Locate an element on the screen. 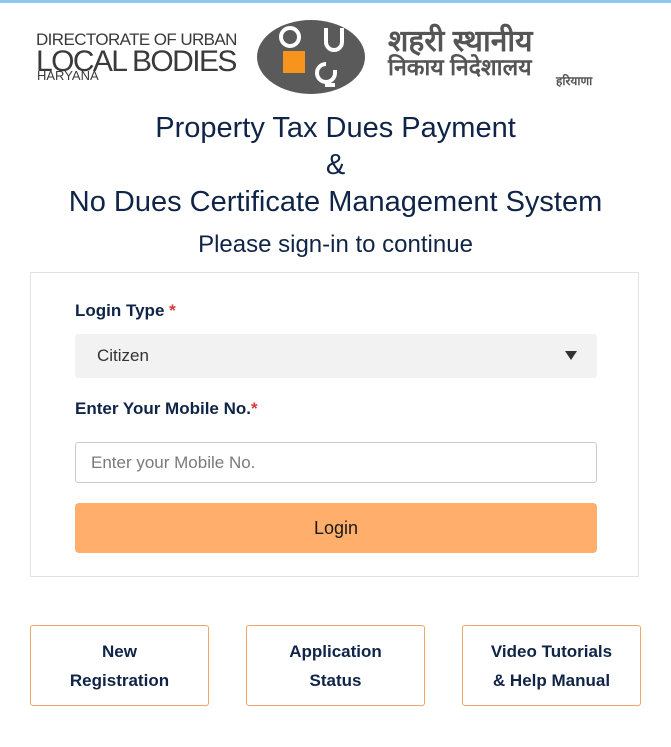 The image size is (671, 747). hindi-logo-line2: निकाय निदेशालय is located at coordinates (460, 67).